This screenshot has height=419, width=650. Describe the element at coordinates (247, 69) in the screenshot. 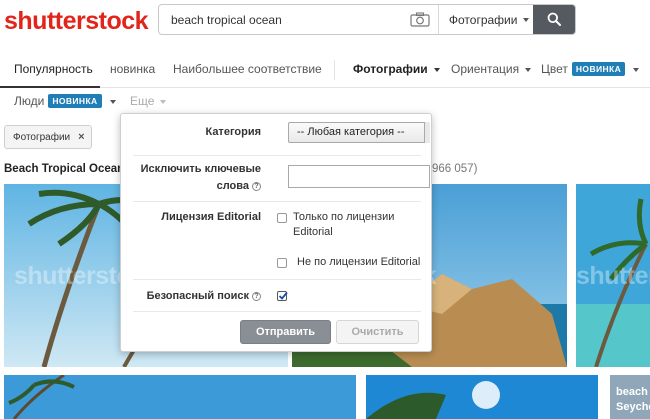

I see `sort-relevant: Наибольшее соответствие` at that location.